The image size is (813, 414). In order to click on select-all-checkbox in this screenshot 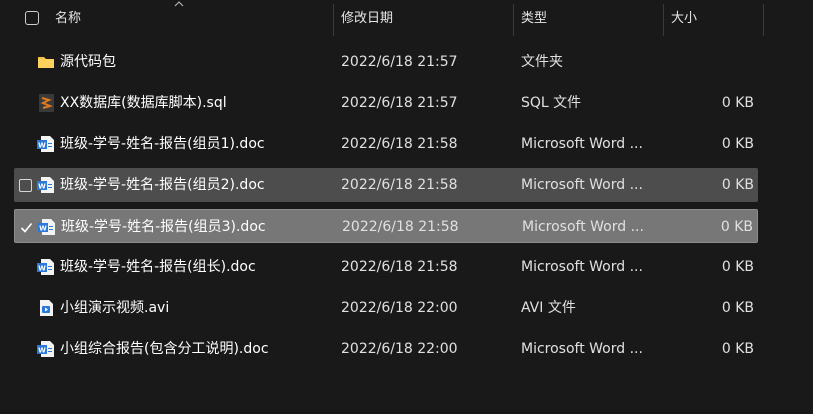, I will do `click(32, 18)`.